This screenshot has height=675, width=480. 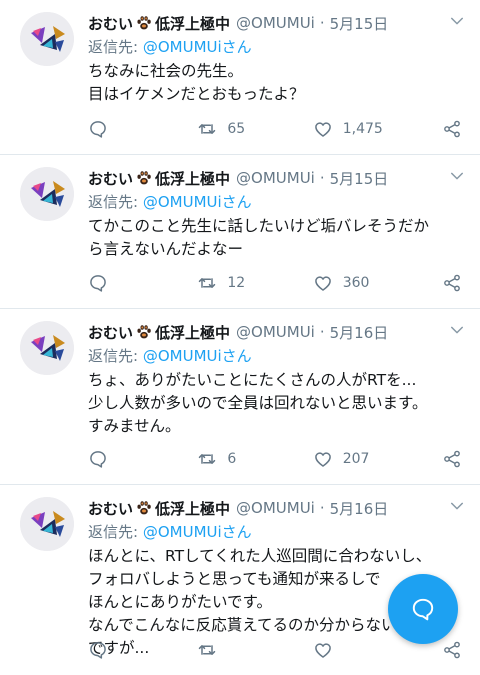 I want to click on like-button: 360, so click(x=377, y=283).